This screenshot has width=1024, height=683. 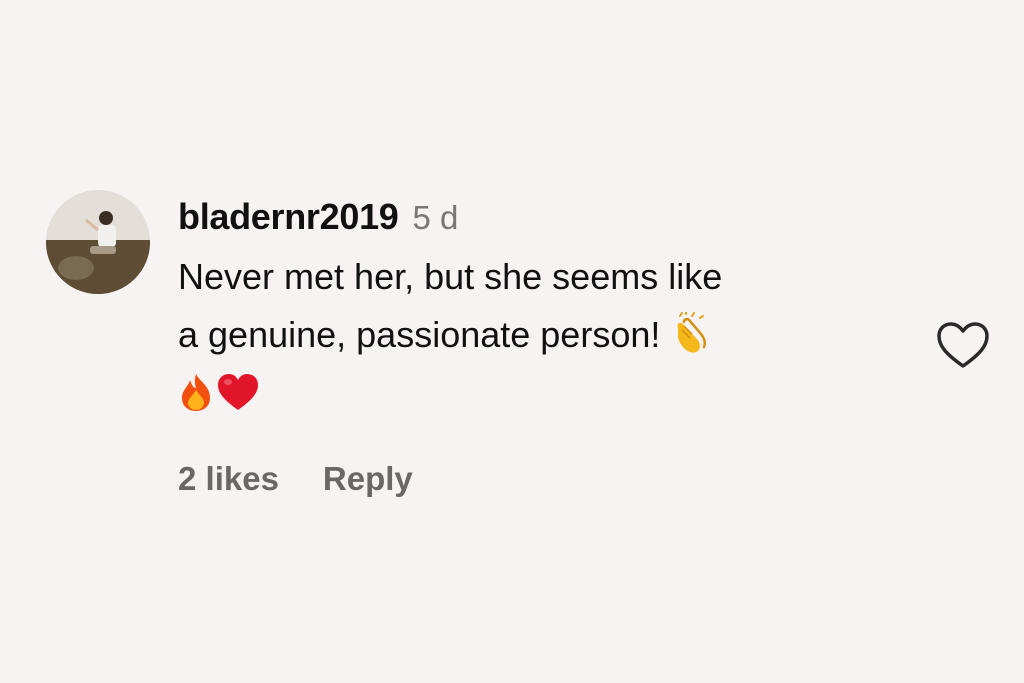 I want to click on heart-outline-icon, so click(x=963, y=345).